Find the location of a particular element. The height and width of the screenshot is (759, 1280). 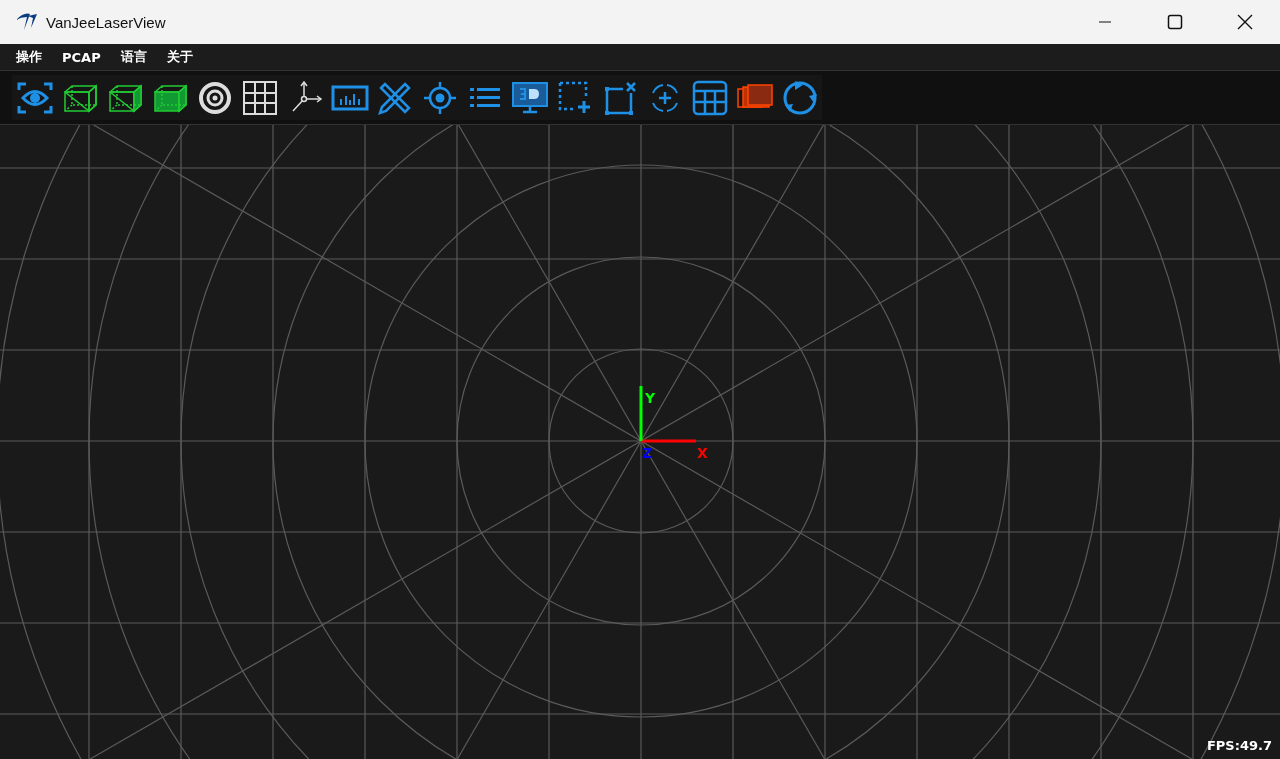

menu-item: PCAP is located at coordinates (81, 57).